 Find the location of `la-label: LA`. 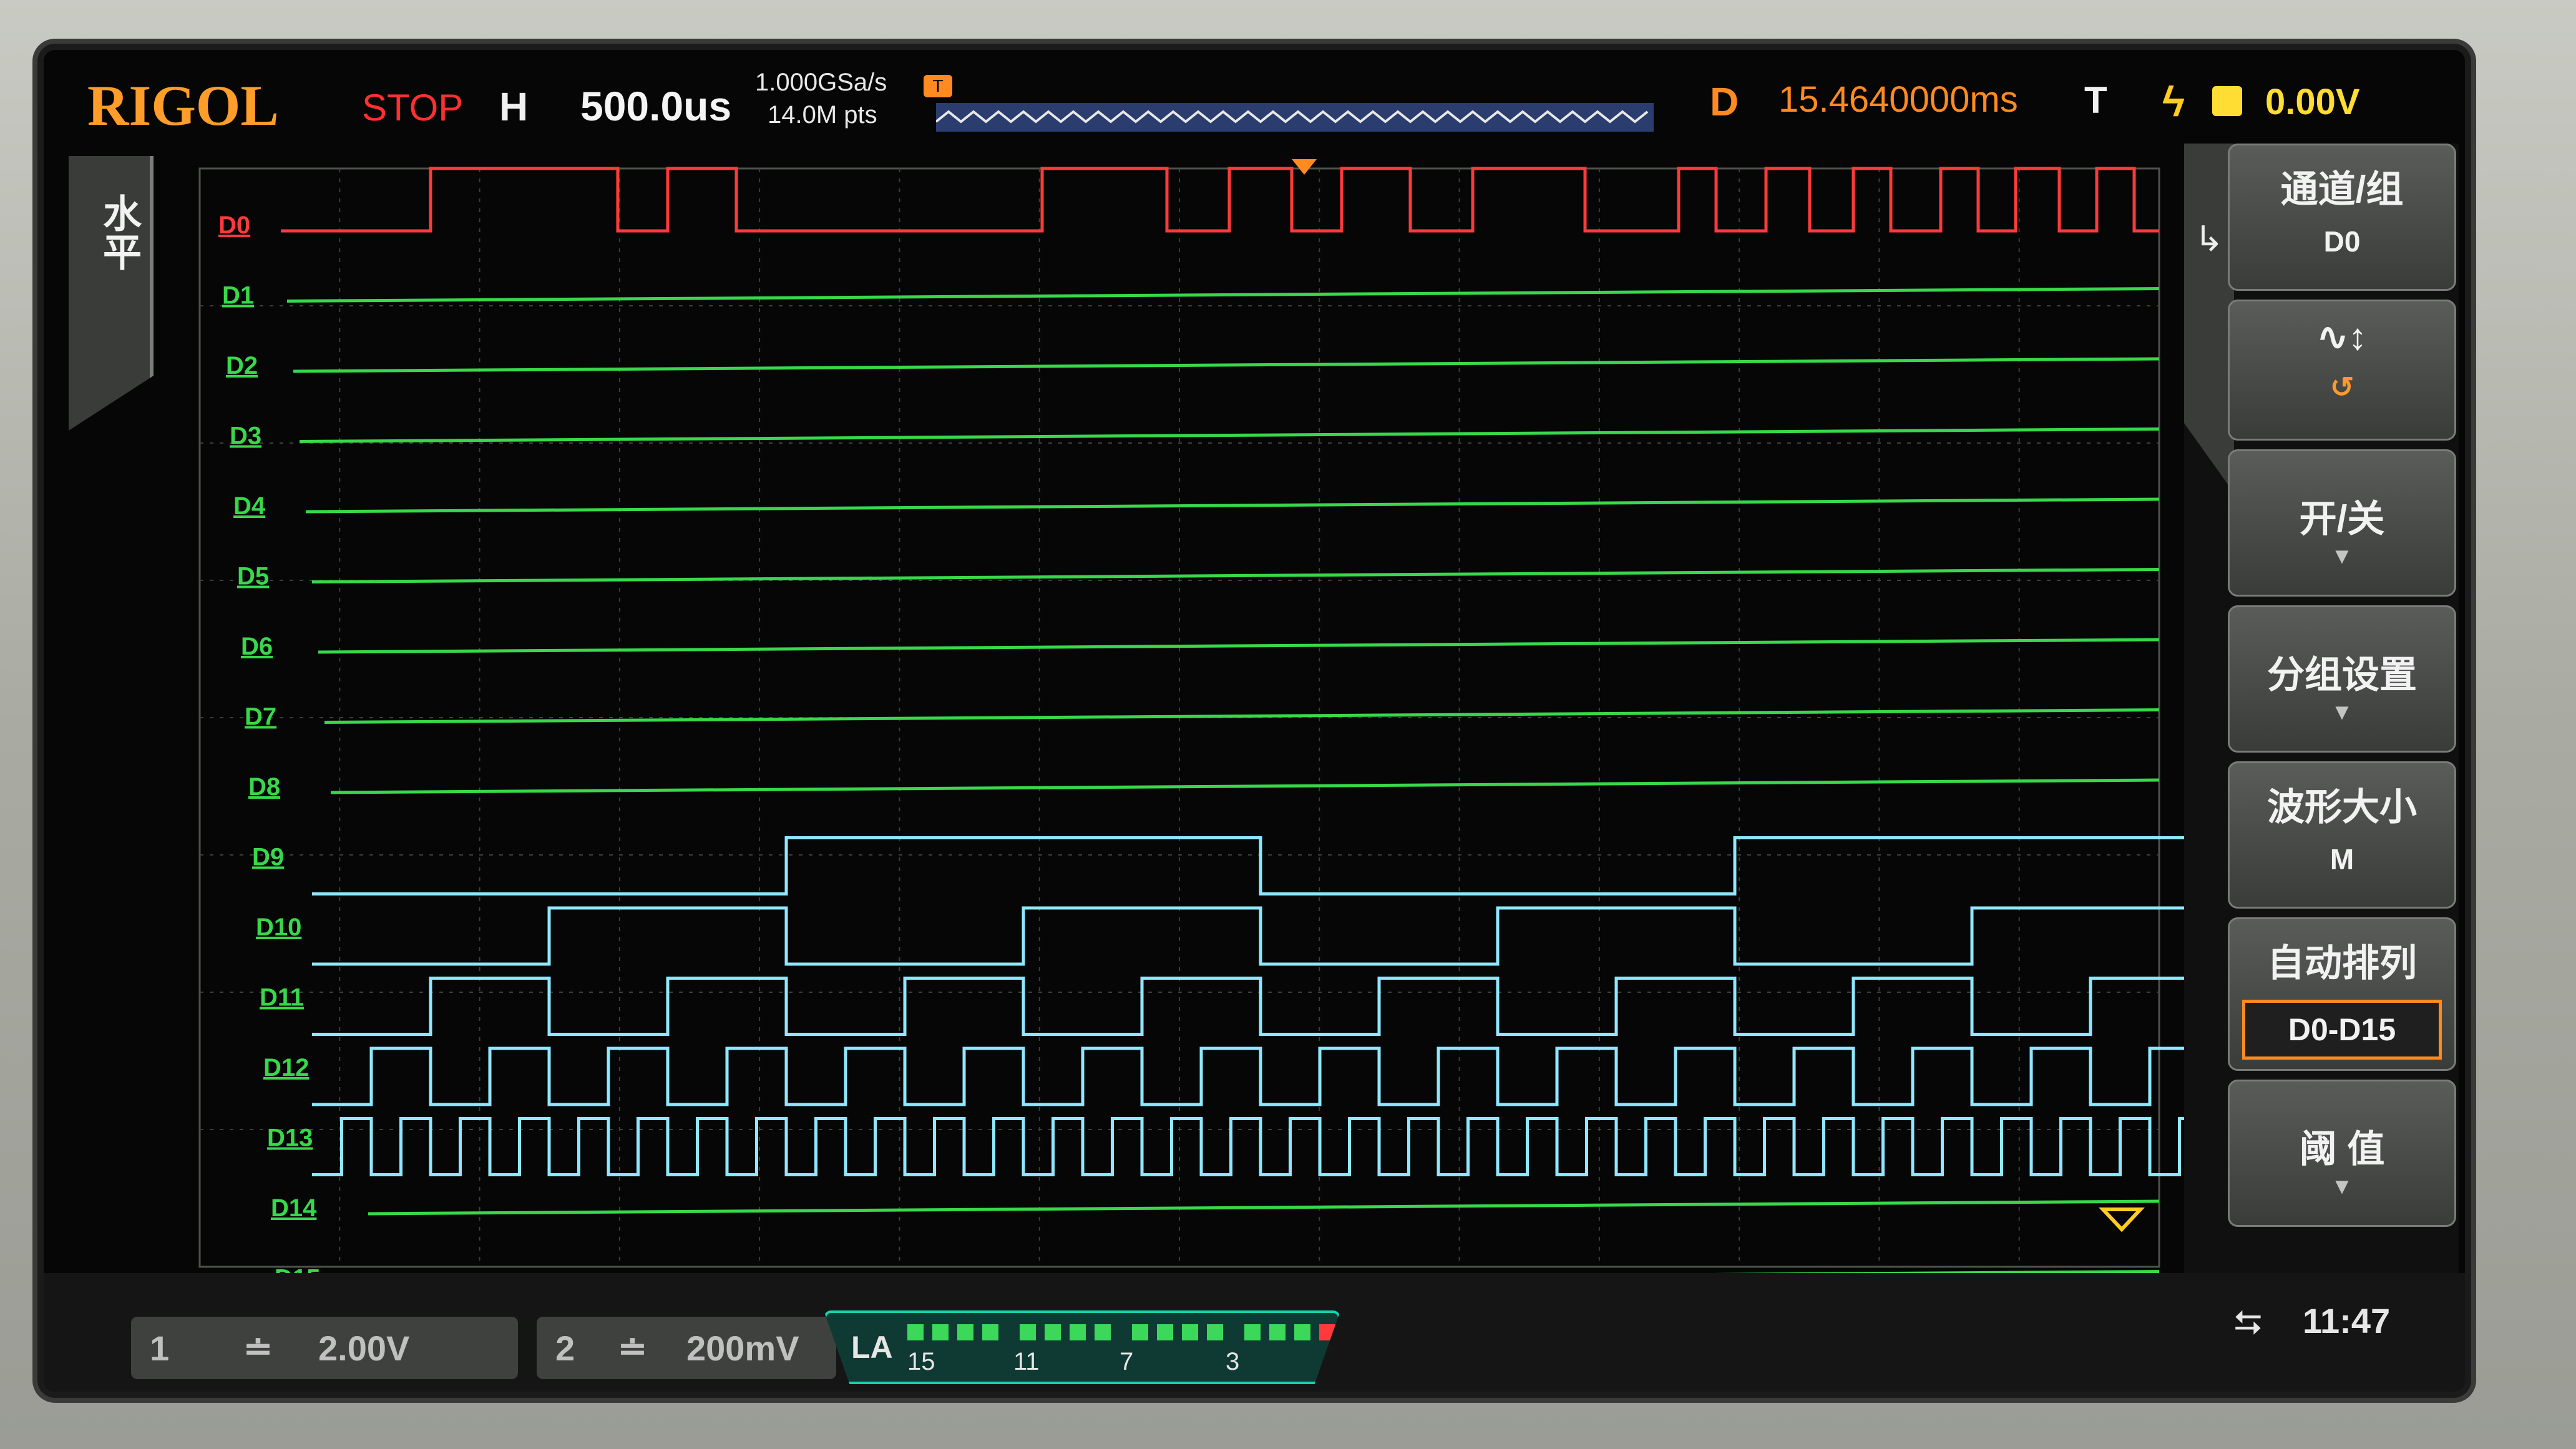

la-label: LA is located at coordinates (872, 1347).